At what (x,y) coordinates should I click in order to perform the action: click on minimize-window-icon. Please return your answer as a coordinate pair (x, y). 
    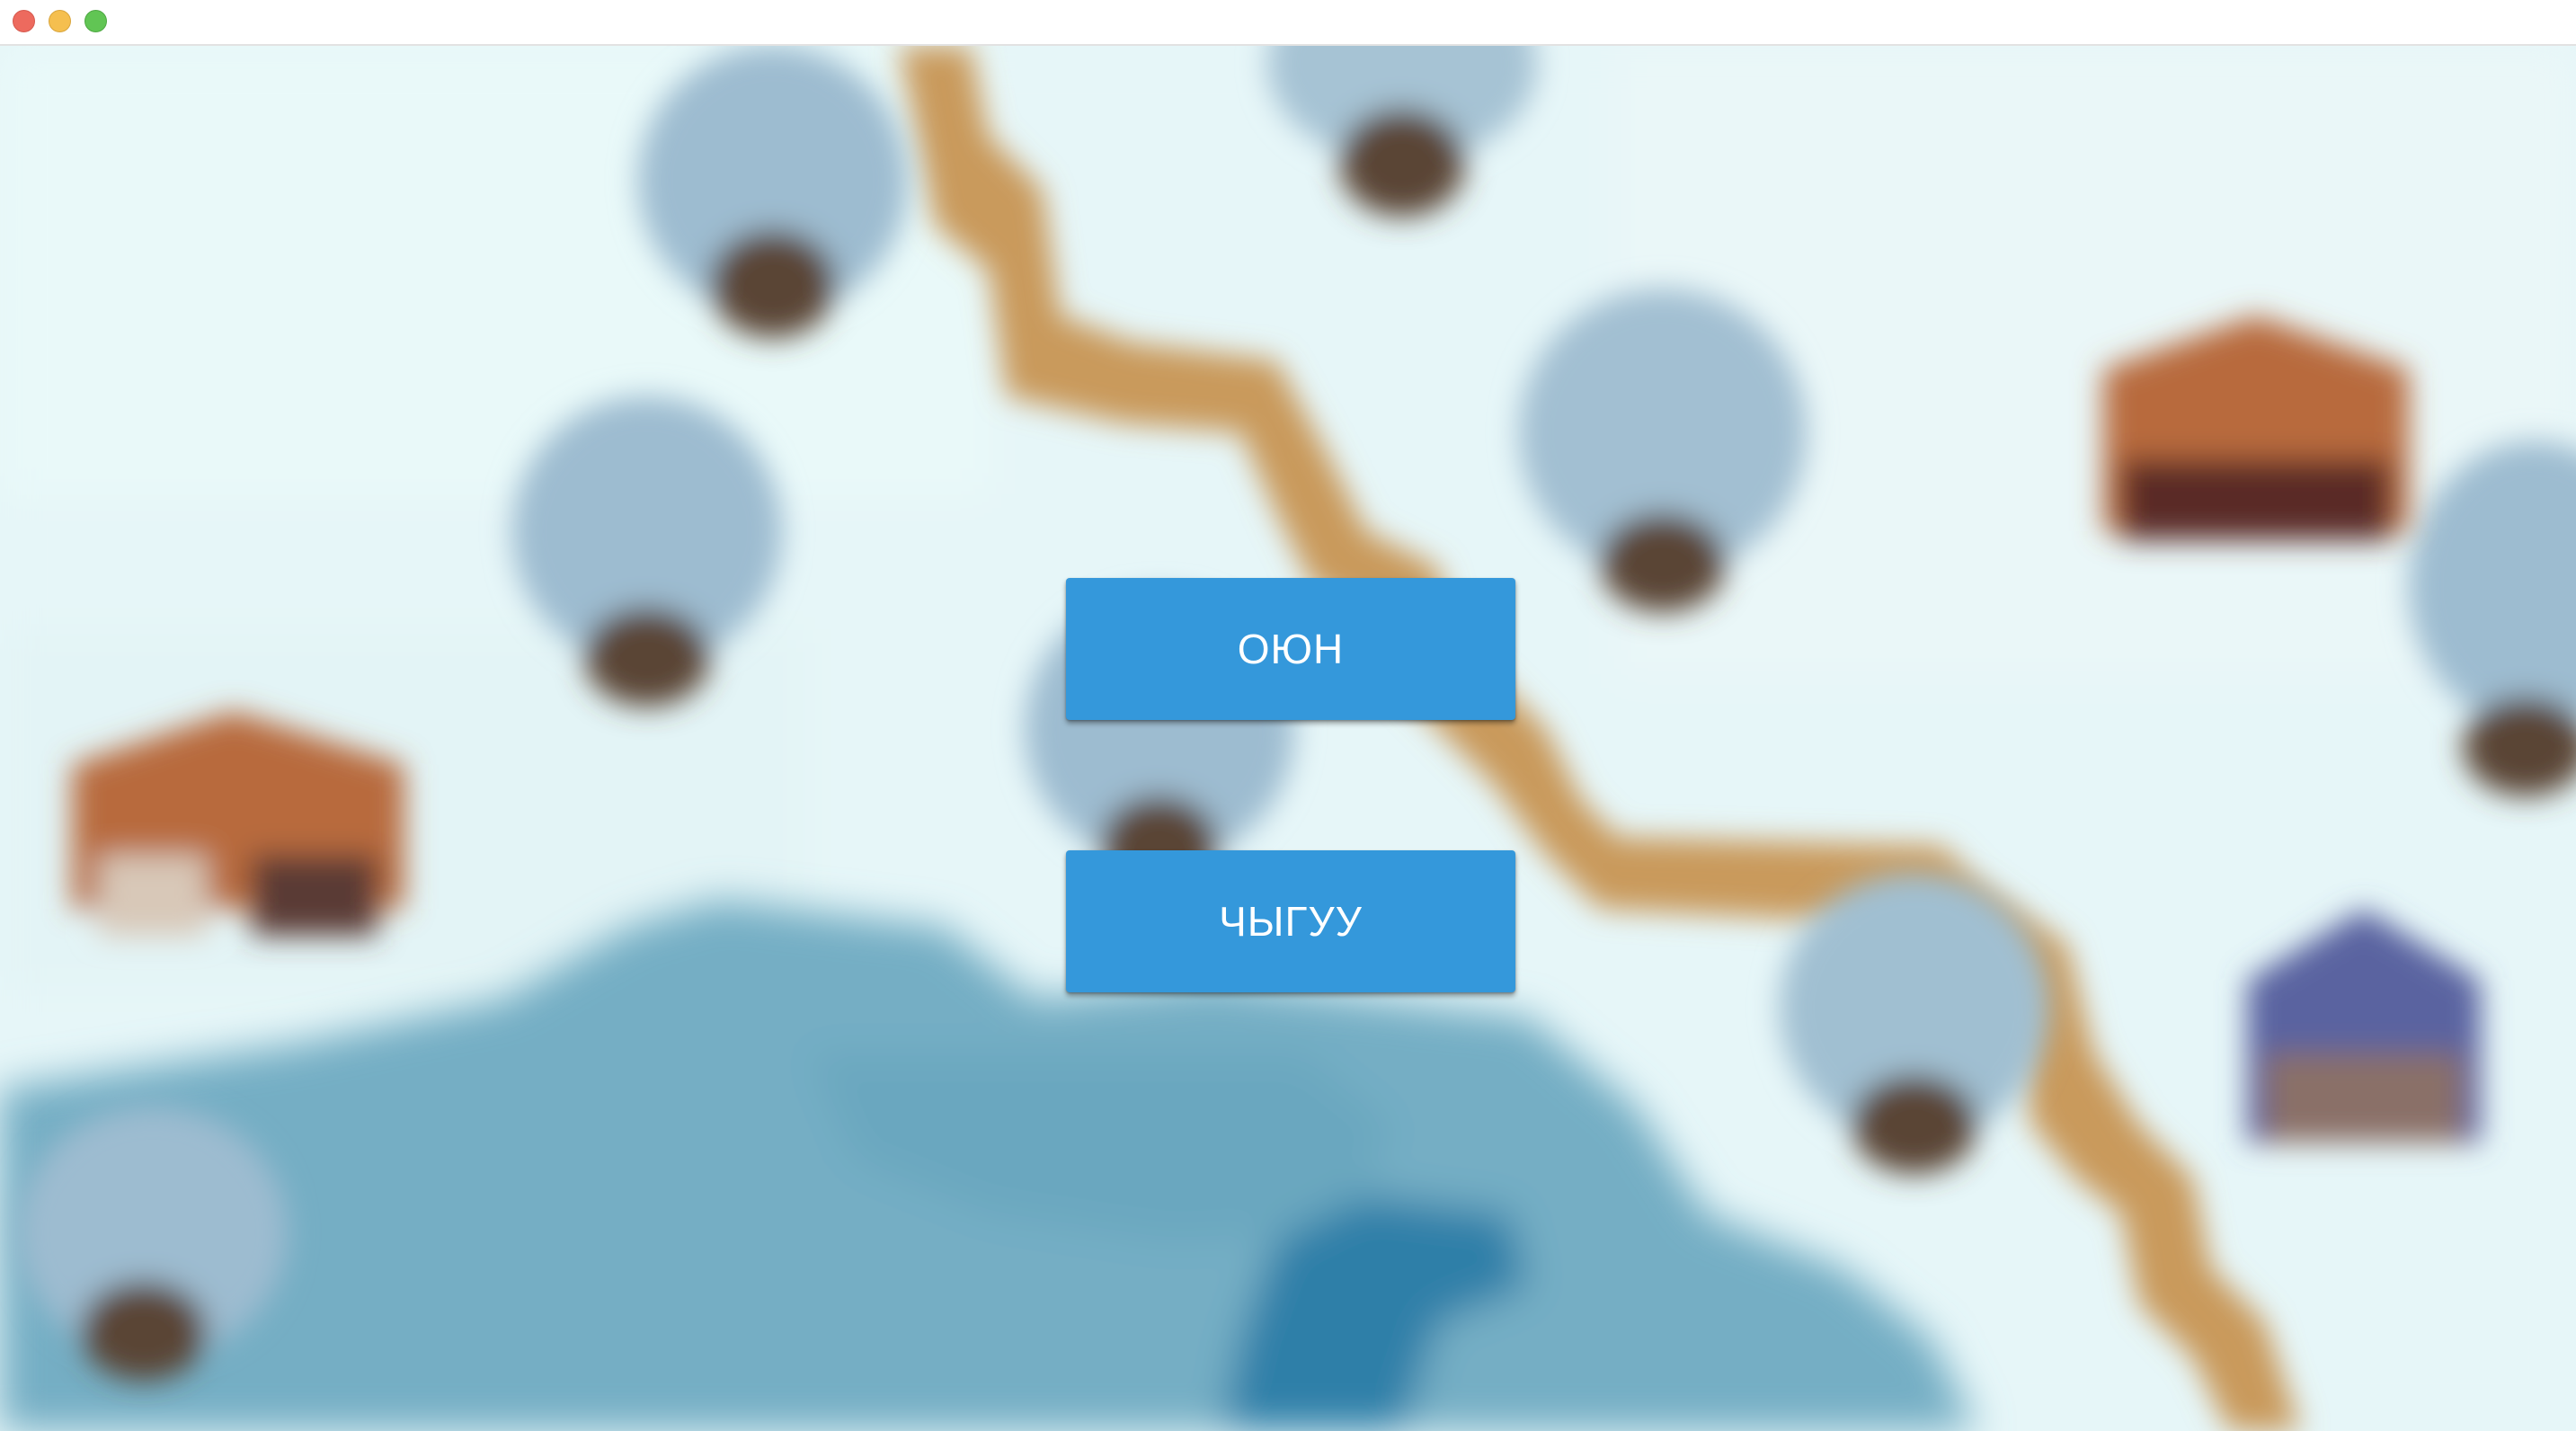
    Looking at the image, I should click on (60, 21).